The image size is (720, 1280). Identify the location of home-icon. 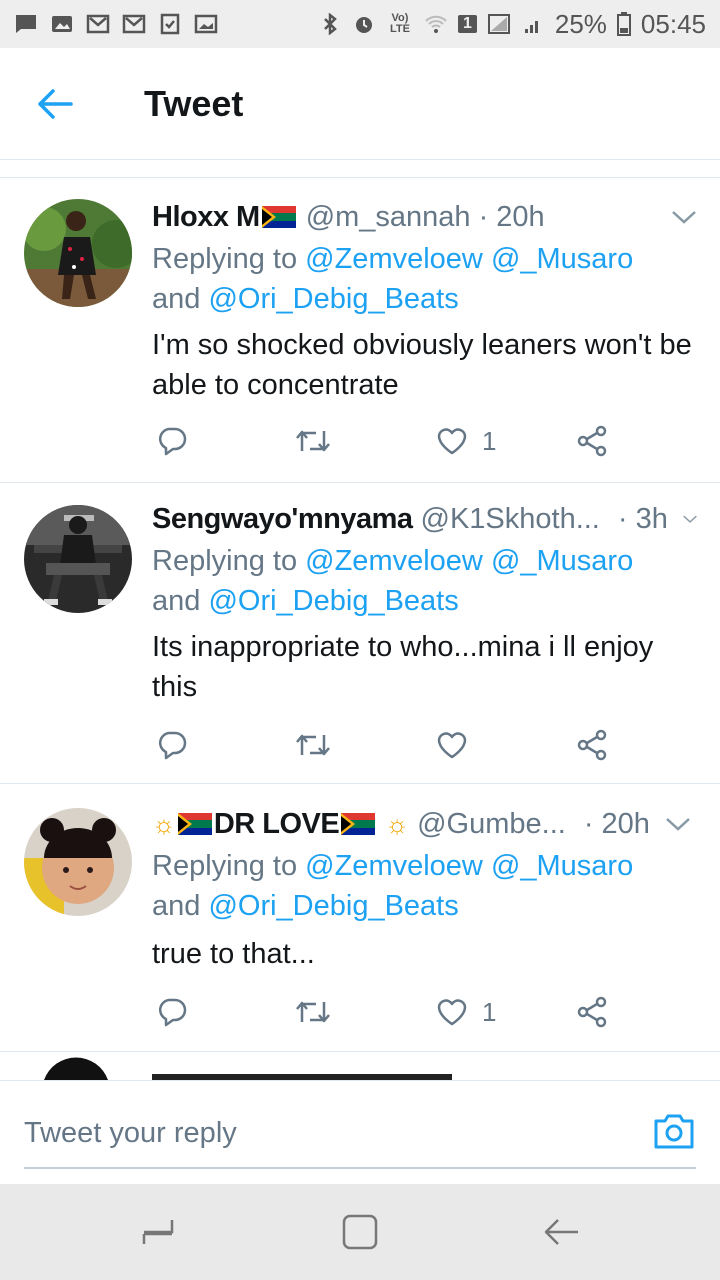
(360, 1232).